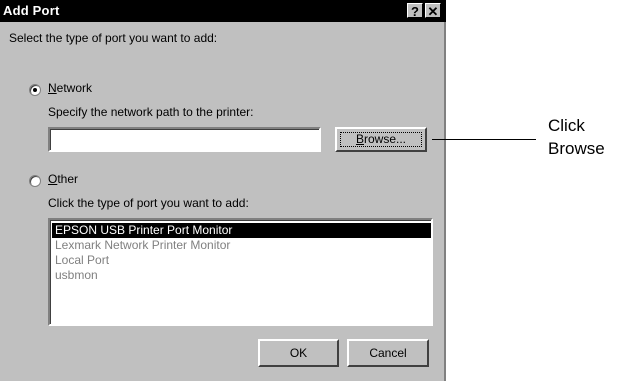  Describe the element at coordinates (241, 245) in the screenshot. I see `list-item: Lexmark Network Printer Monitor` at that location.